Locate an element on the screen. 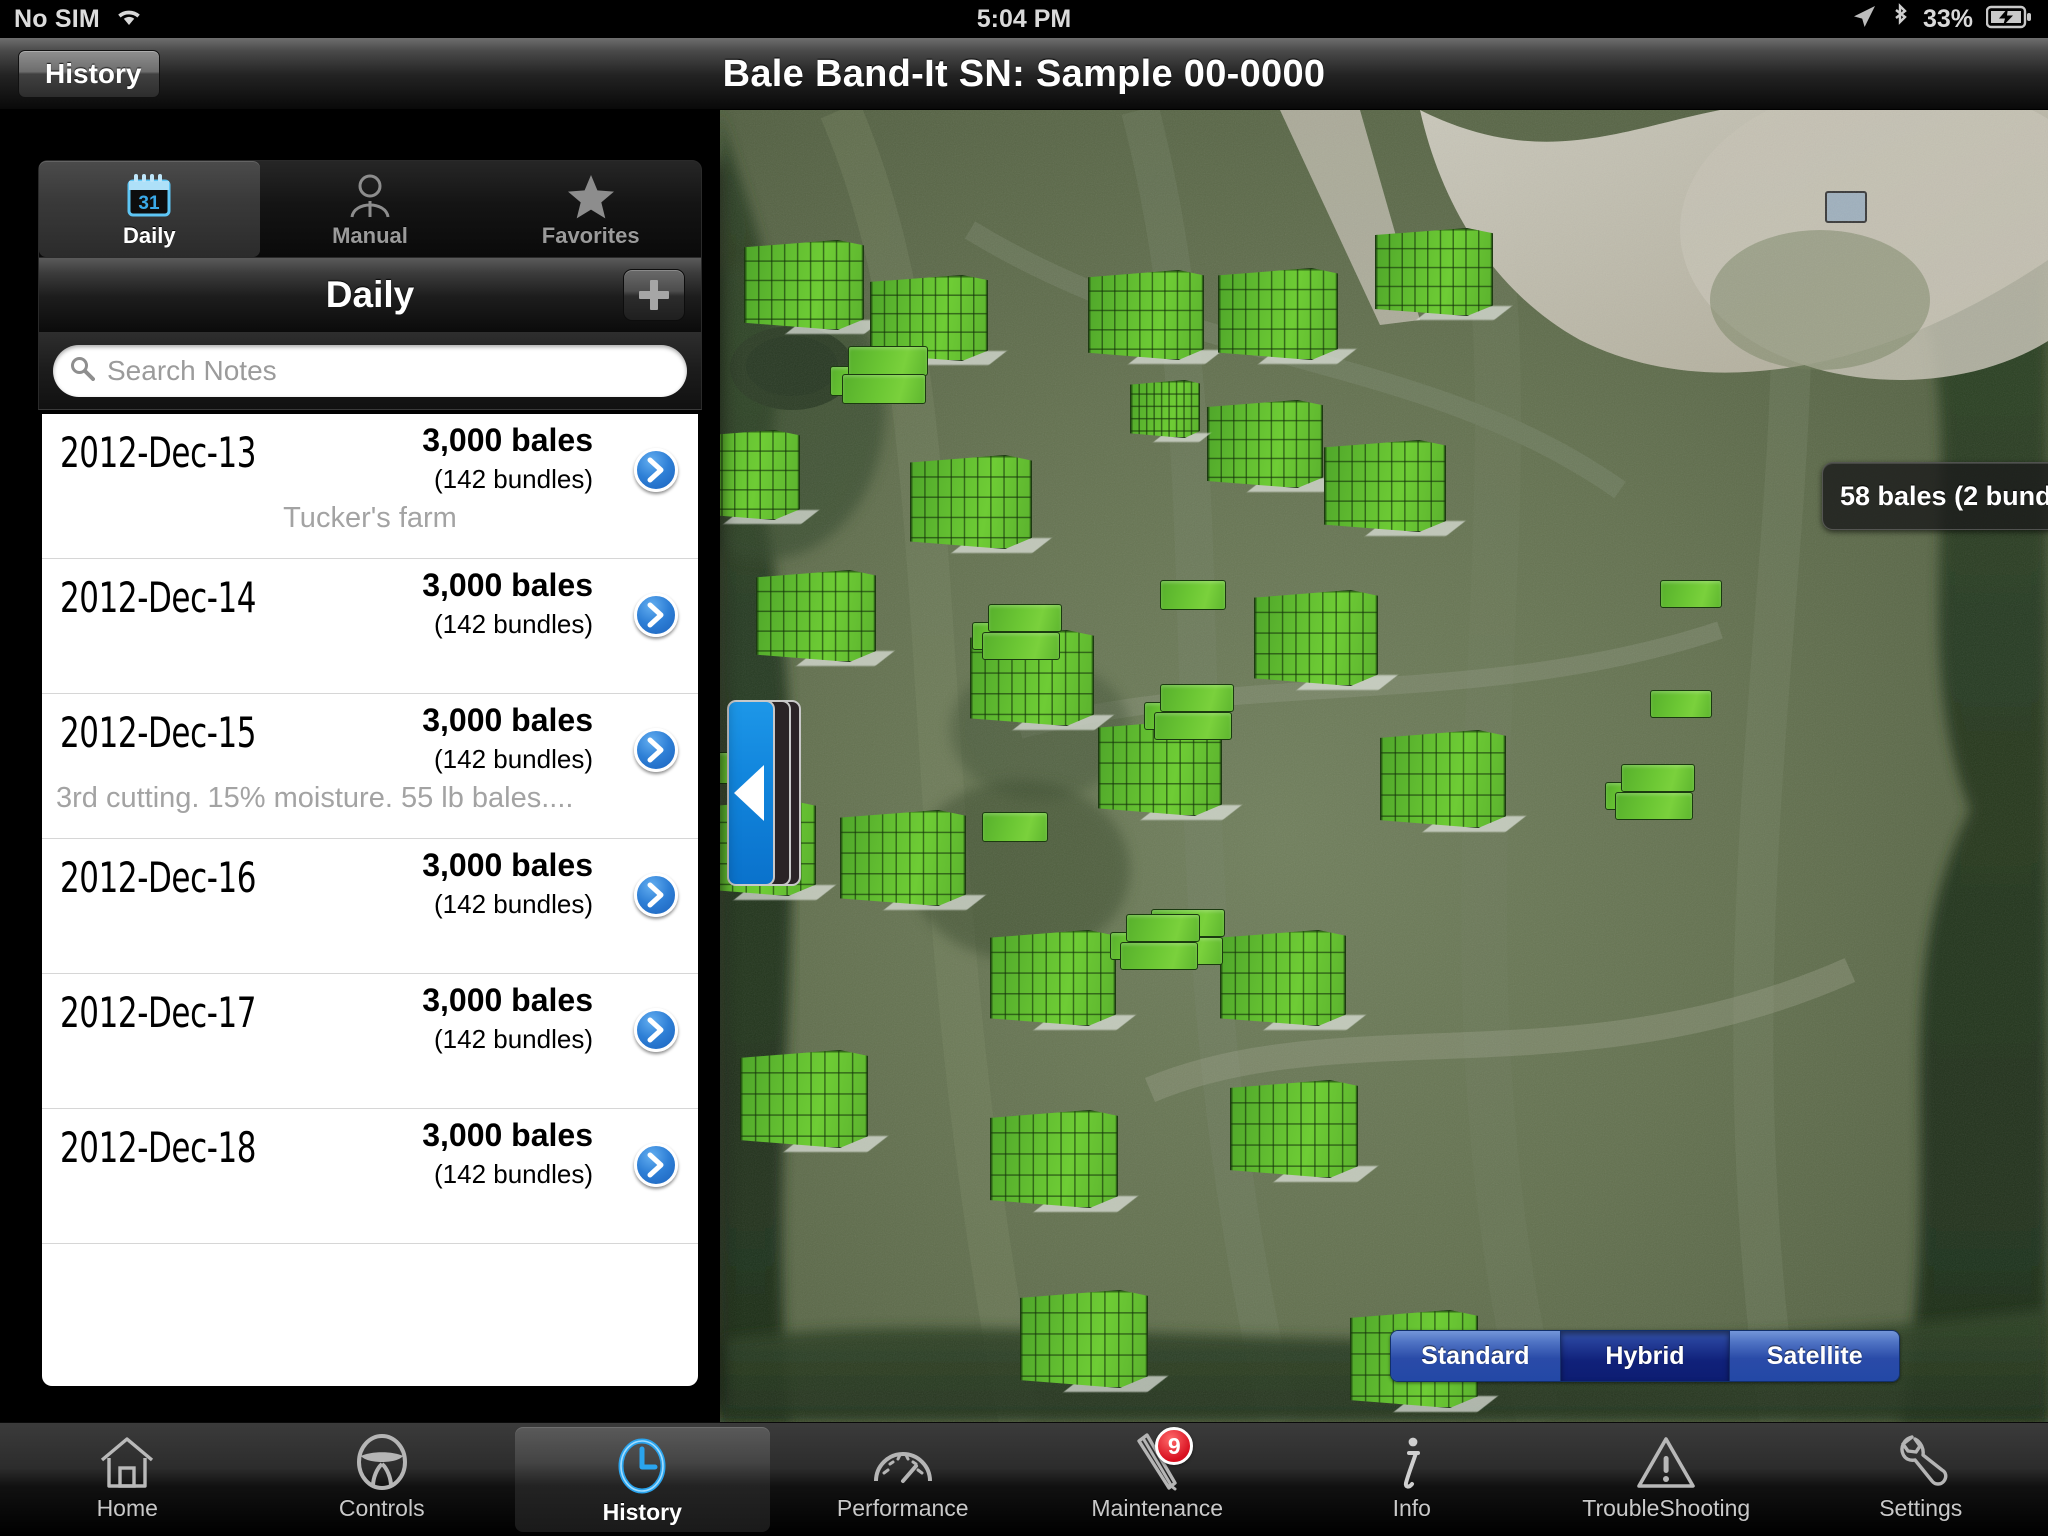  sidebar-tab-daily: 31 Daily is located at coordinates (149, 209).